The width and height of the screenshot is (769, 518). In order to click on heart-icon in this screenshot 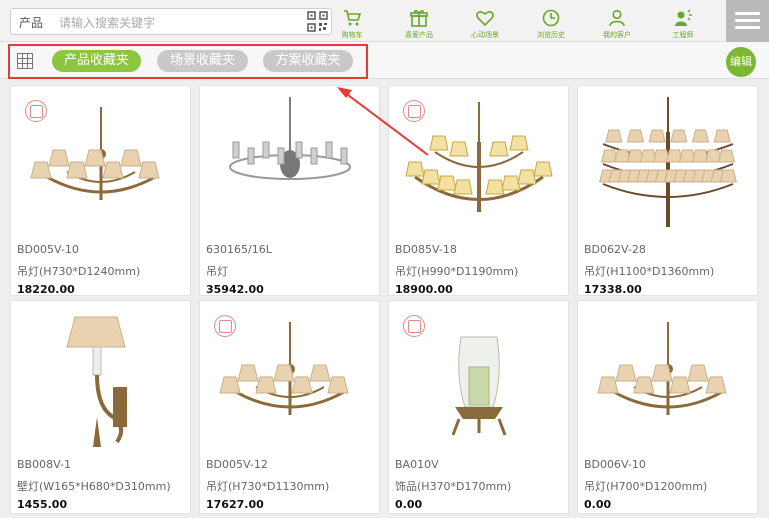, I will do `click(485, 19)`.